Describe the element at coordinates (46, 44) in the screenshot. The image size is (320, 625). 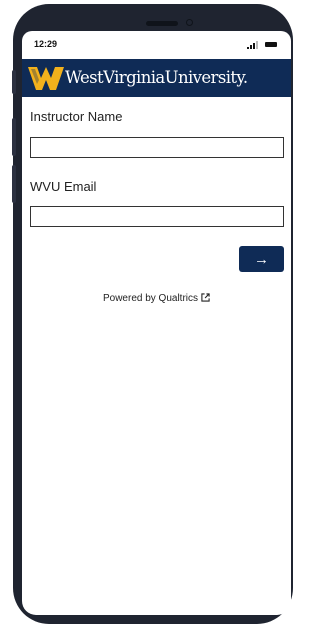
I see `status-time: 12:29` at that location.